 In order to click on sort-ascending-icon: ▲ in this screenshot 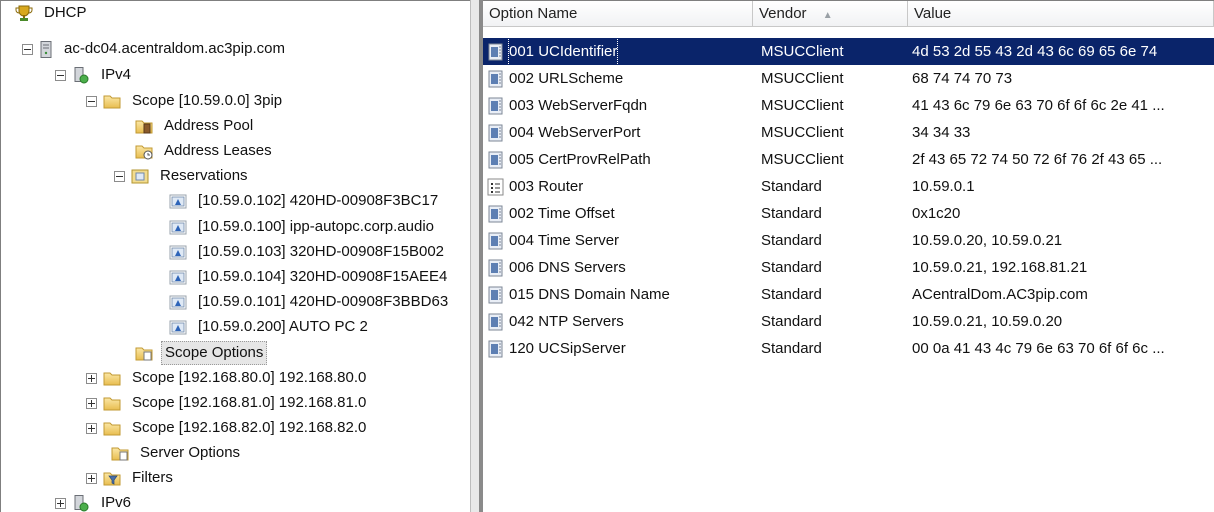, I will do `click(827, 15)`.